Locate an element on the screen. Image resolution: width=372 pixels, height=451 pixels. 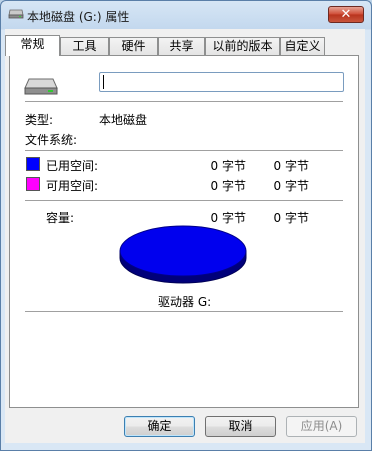
tab-sharing: 共享 is located at coordinates (181, 46).